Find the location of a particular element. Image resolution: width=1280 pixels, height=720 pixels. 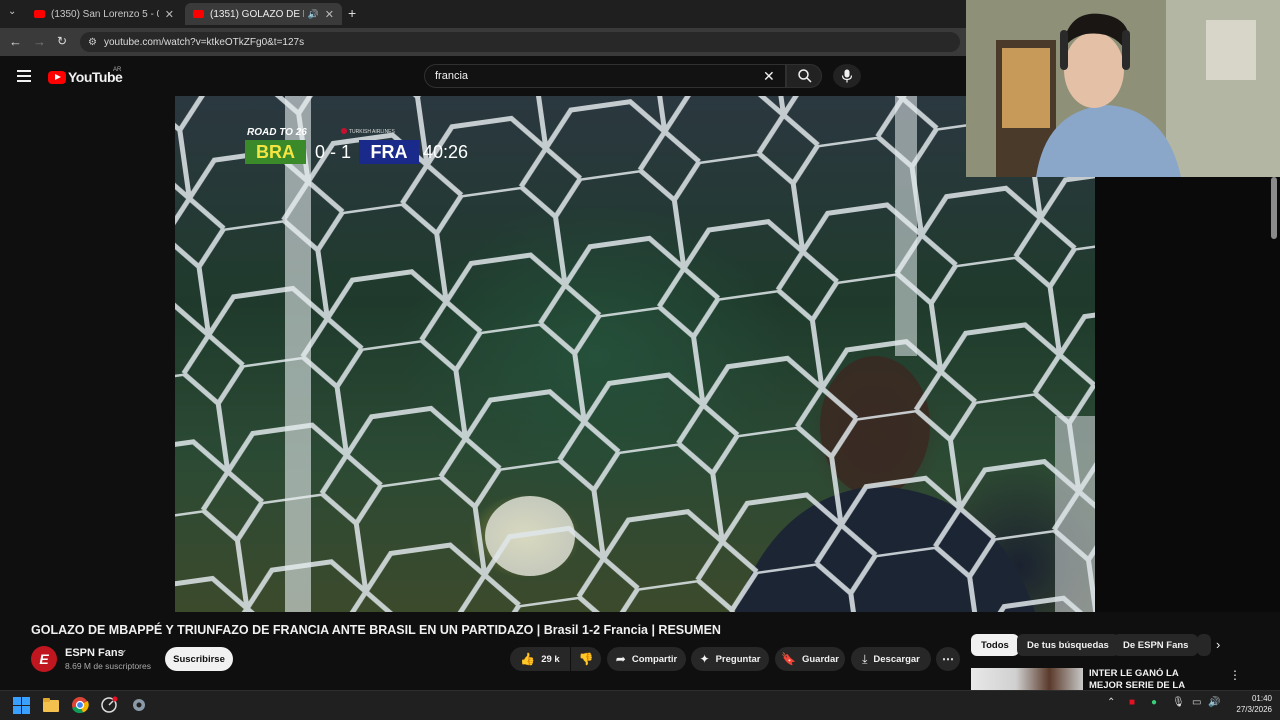

browser-tab-1: (1350) San Lorenzo 5 - 0 Depor ✕ is located at coordinates (104, 14).